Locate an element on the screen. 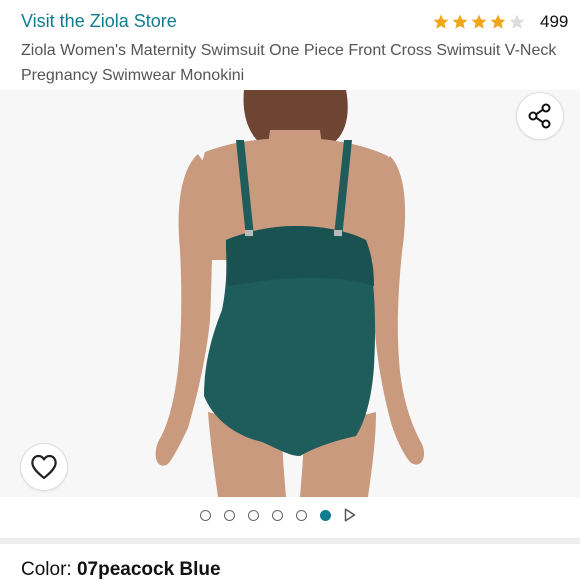  image-pagination is located at coordinates (278, 515).